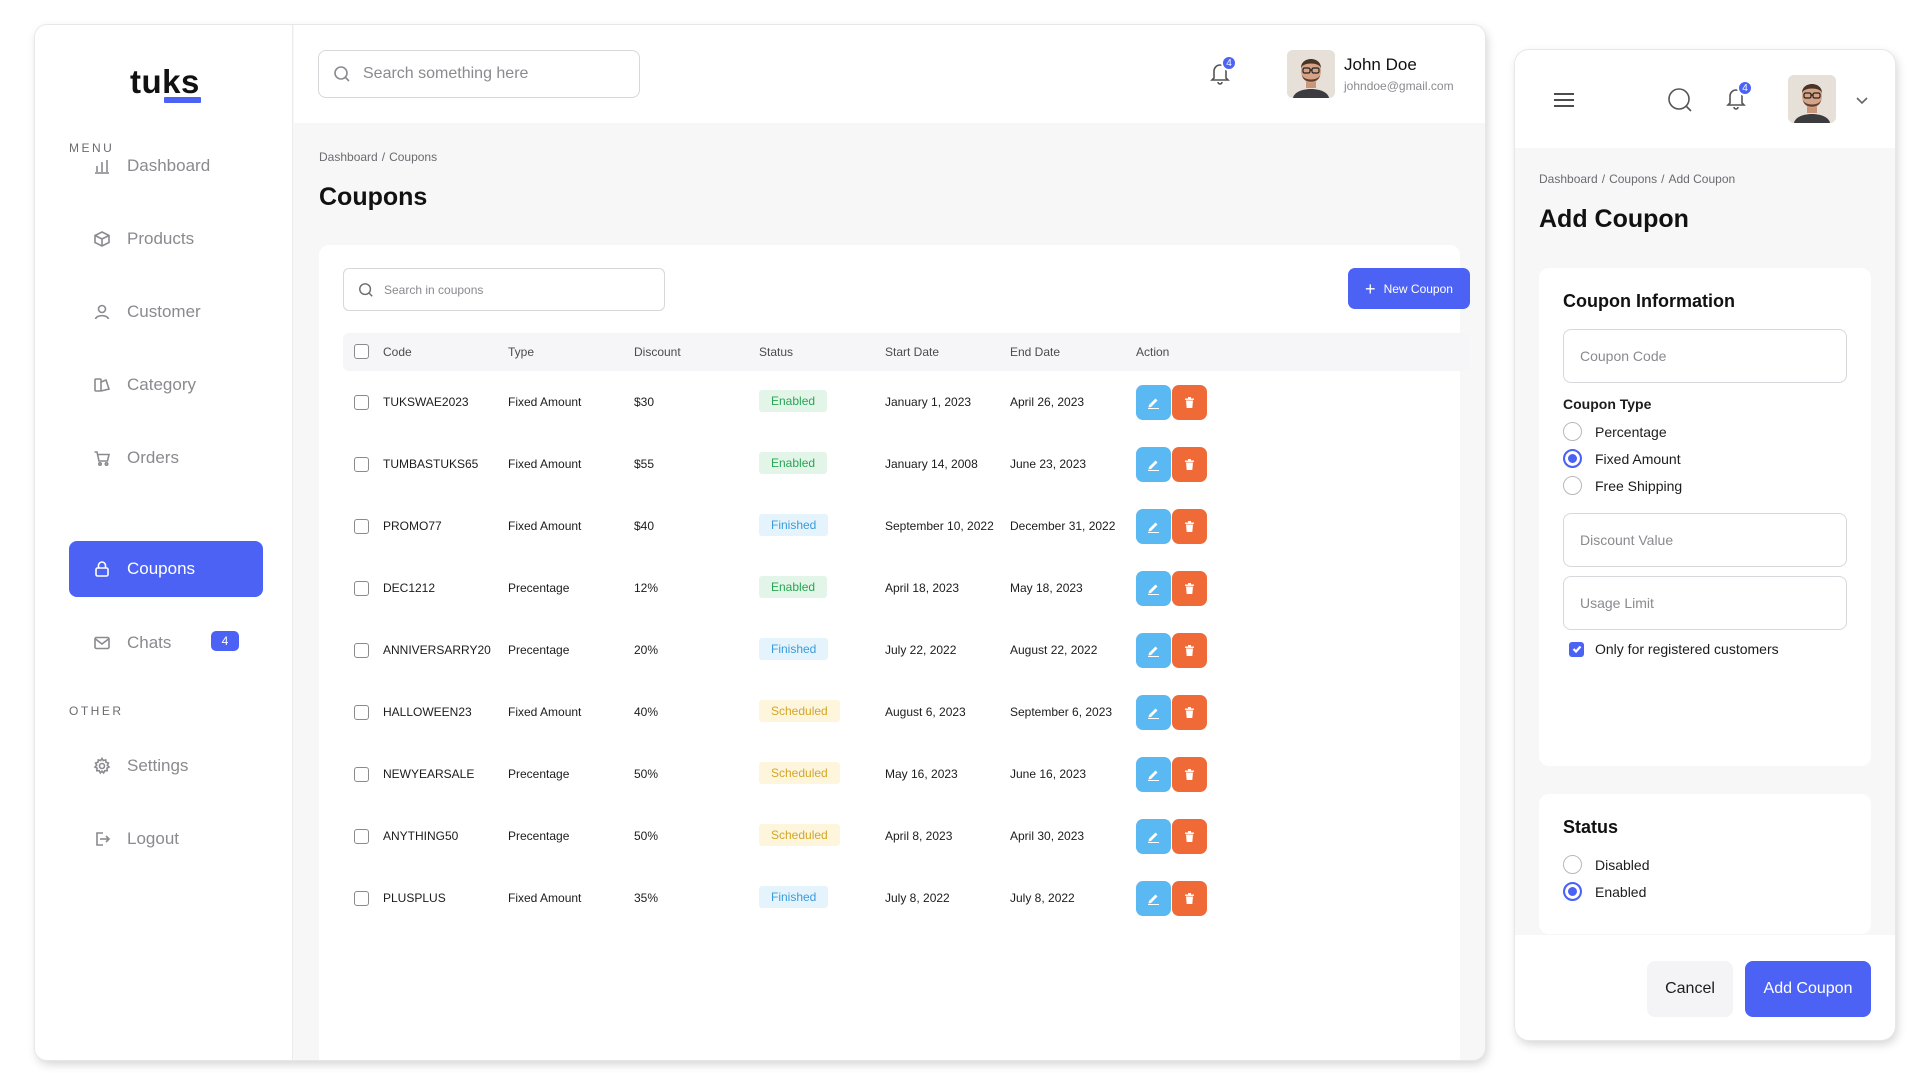 The height and width of the screenshot is (1080, 1920). Describe the element at coordinates (1690, 989) in the screenshot. I see `cancel-button: Cancel` at that location.